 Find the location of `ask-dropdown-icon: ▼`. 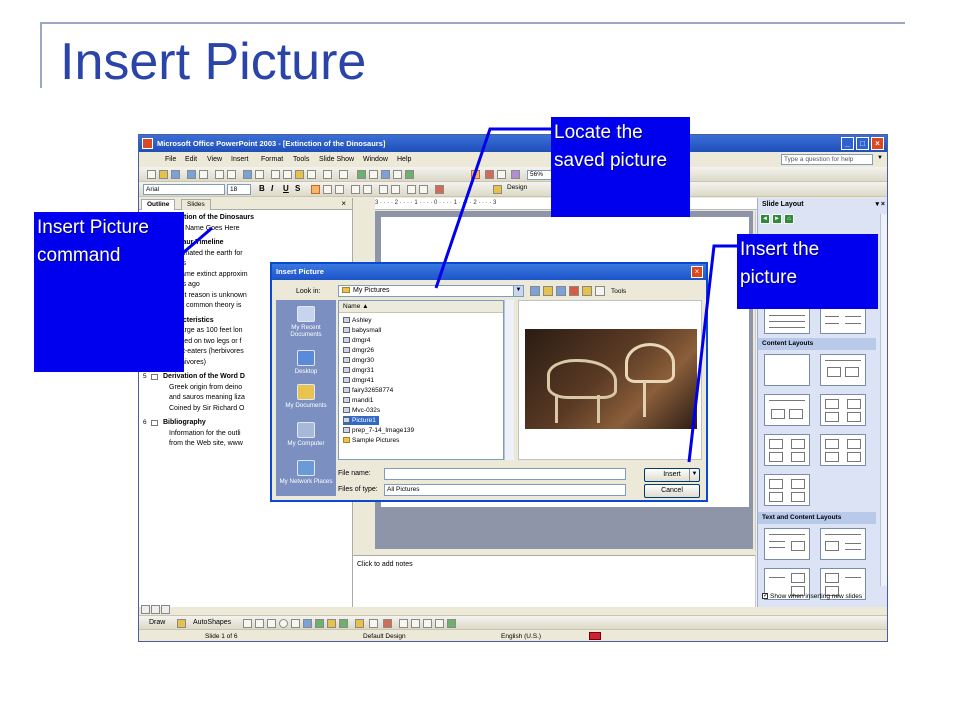

ask-dropdown-icon: ▼ is located at coordinates (880, 158).